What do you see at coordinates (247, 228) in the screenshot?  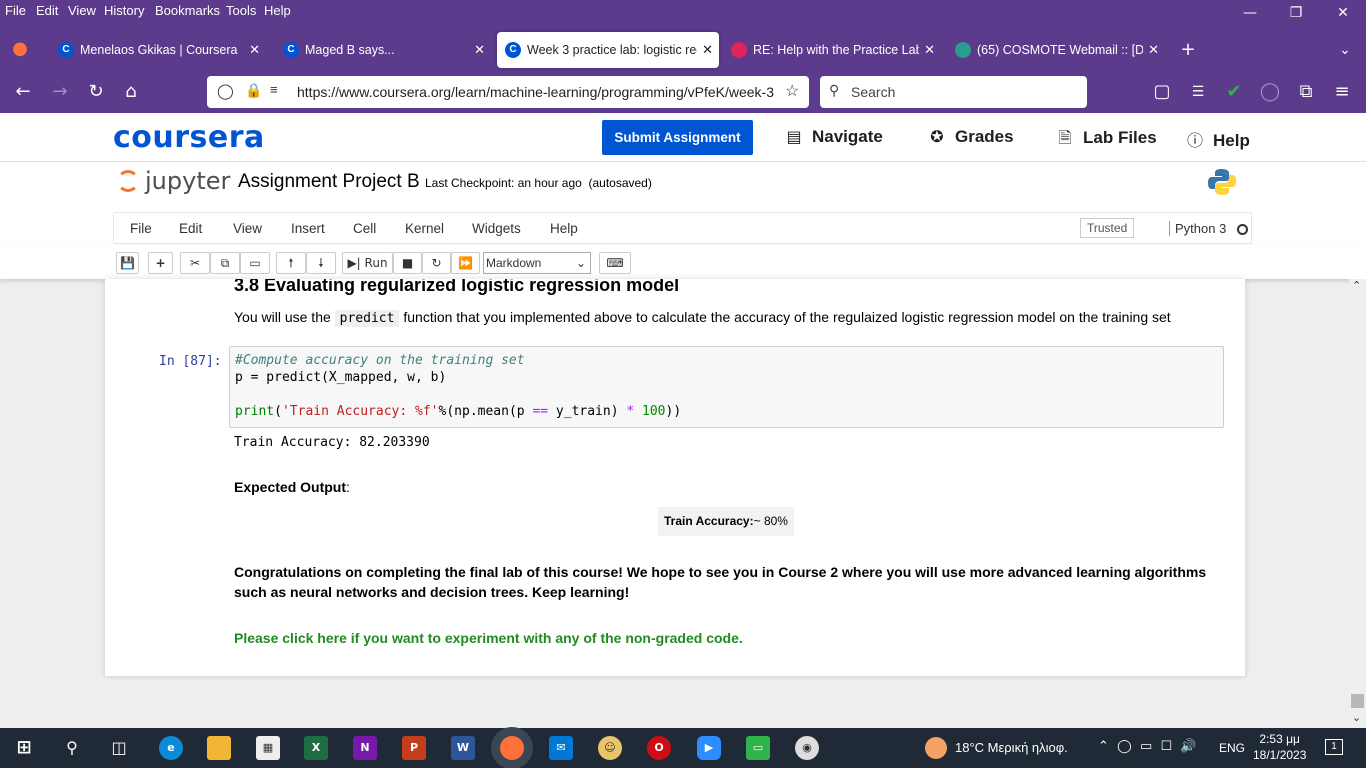 I see `jmenu-view: View` at bounding box center [247, 228].